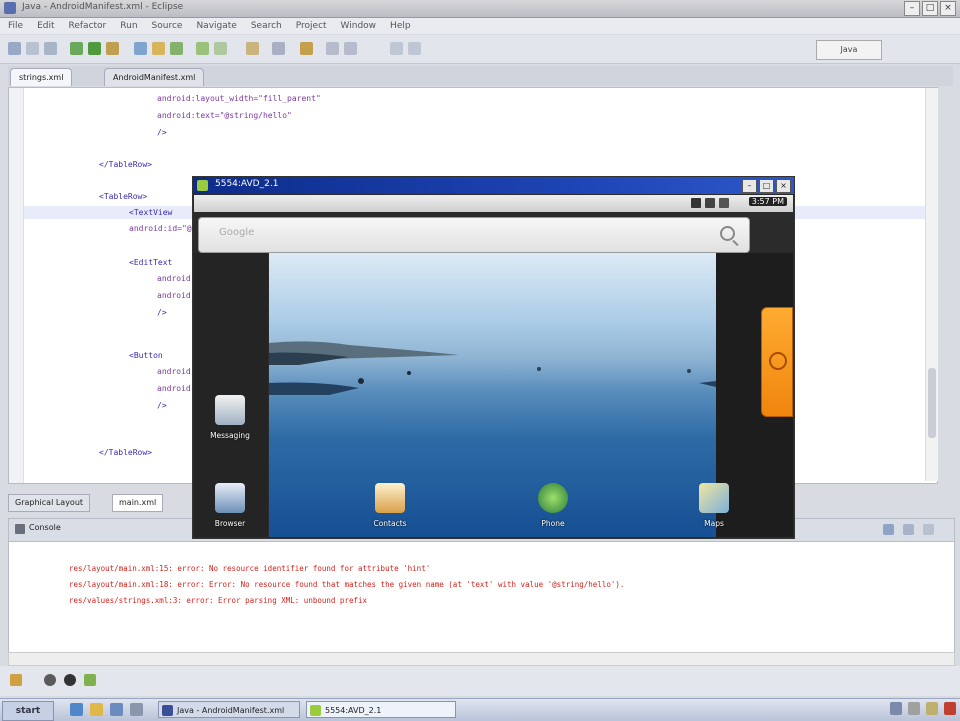  Describe the element at coordinates (332, 48) in the screenshot. I see `prev-edit-icon` at that location.